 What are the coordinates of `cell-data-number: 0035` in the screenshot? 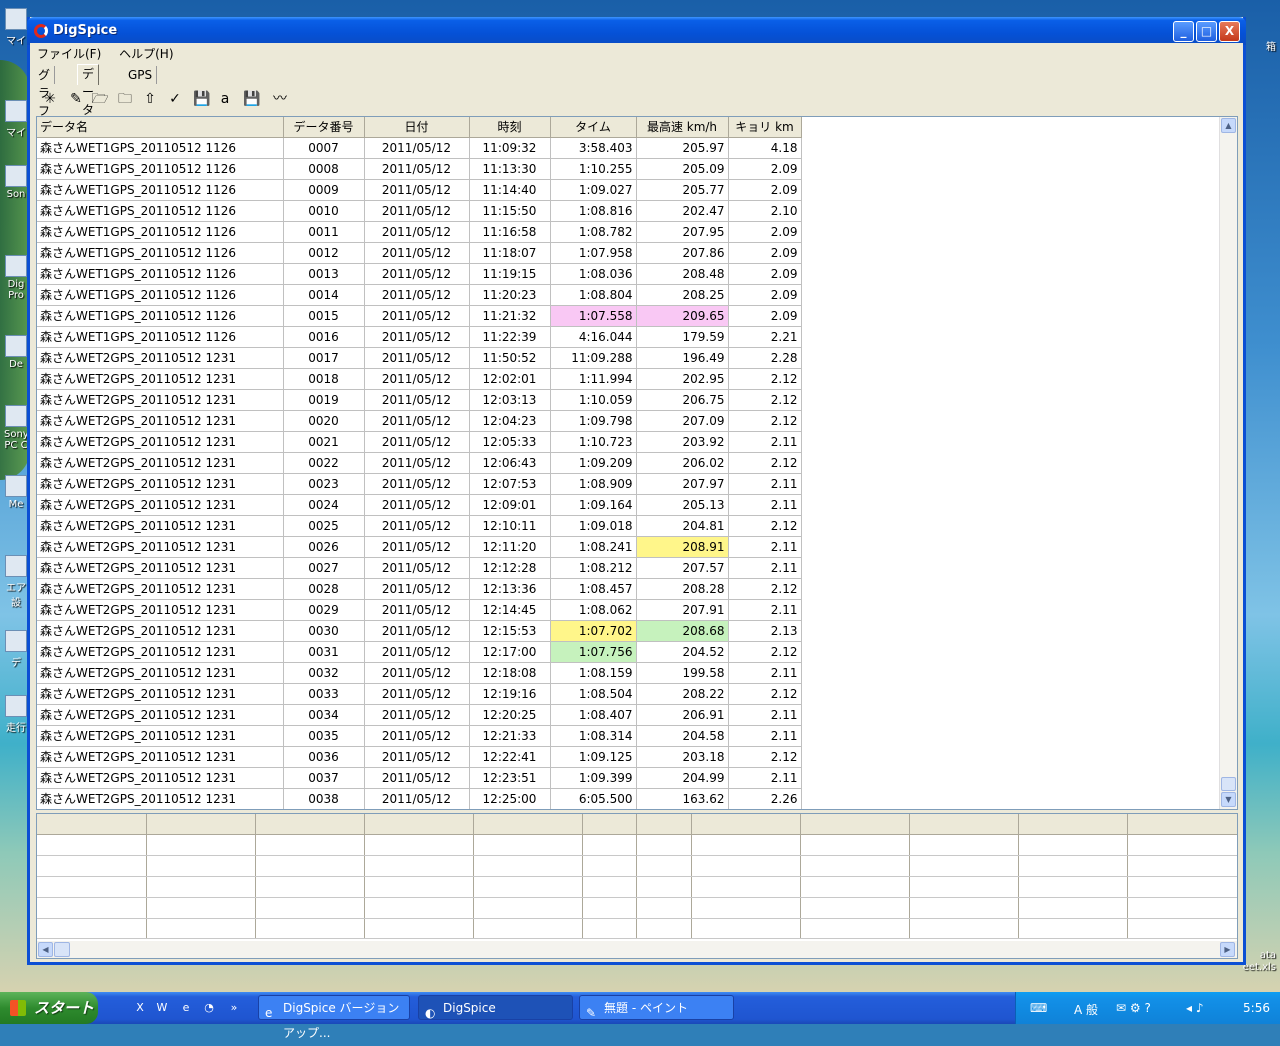 It's located at (324, 736).